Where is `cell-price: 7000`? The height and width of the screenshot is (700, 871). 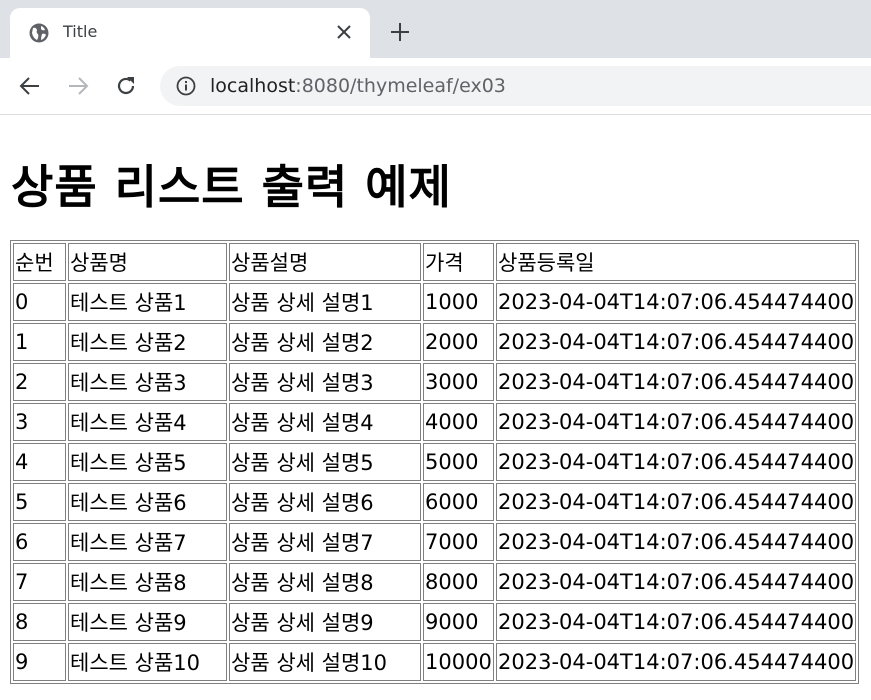 cell-price: 7000 is located at coordinates (458, 542).